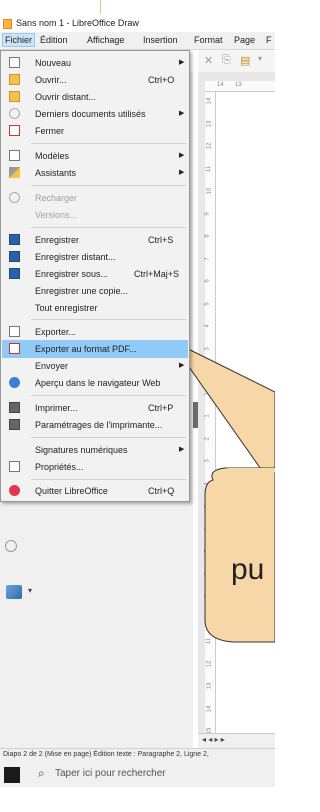 The width and height of the screenshot is (320, 812). I want to click on menu-item-quitter: Quitter LibreOffice Ctrl+Q, so click(95, 491).